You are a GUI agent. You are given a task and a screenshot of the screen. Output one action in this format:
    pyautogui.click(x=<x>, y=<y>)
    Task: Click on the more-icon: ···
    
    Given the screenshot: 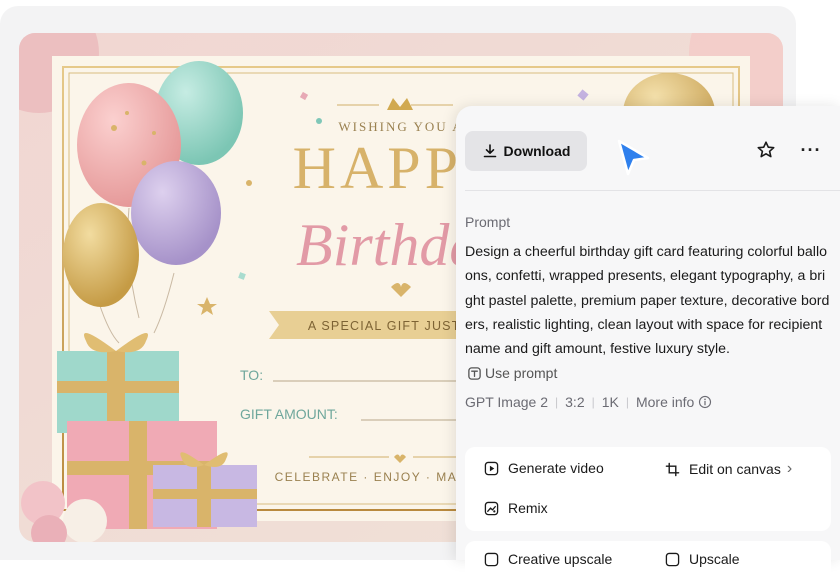 What is the action you would take?
    pyautogui.click(x=811, y=149)
    